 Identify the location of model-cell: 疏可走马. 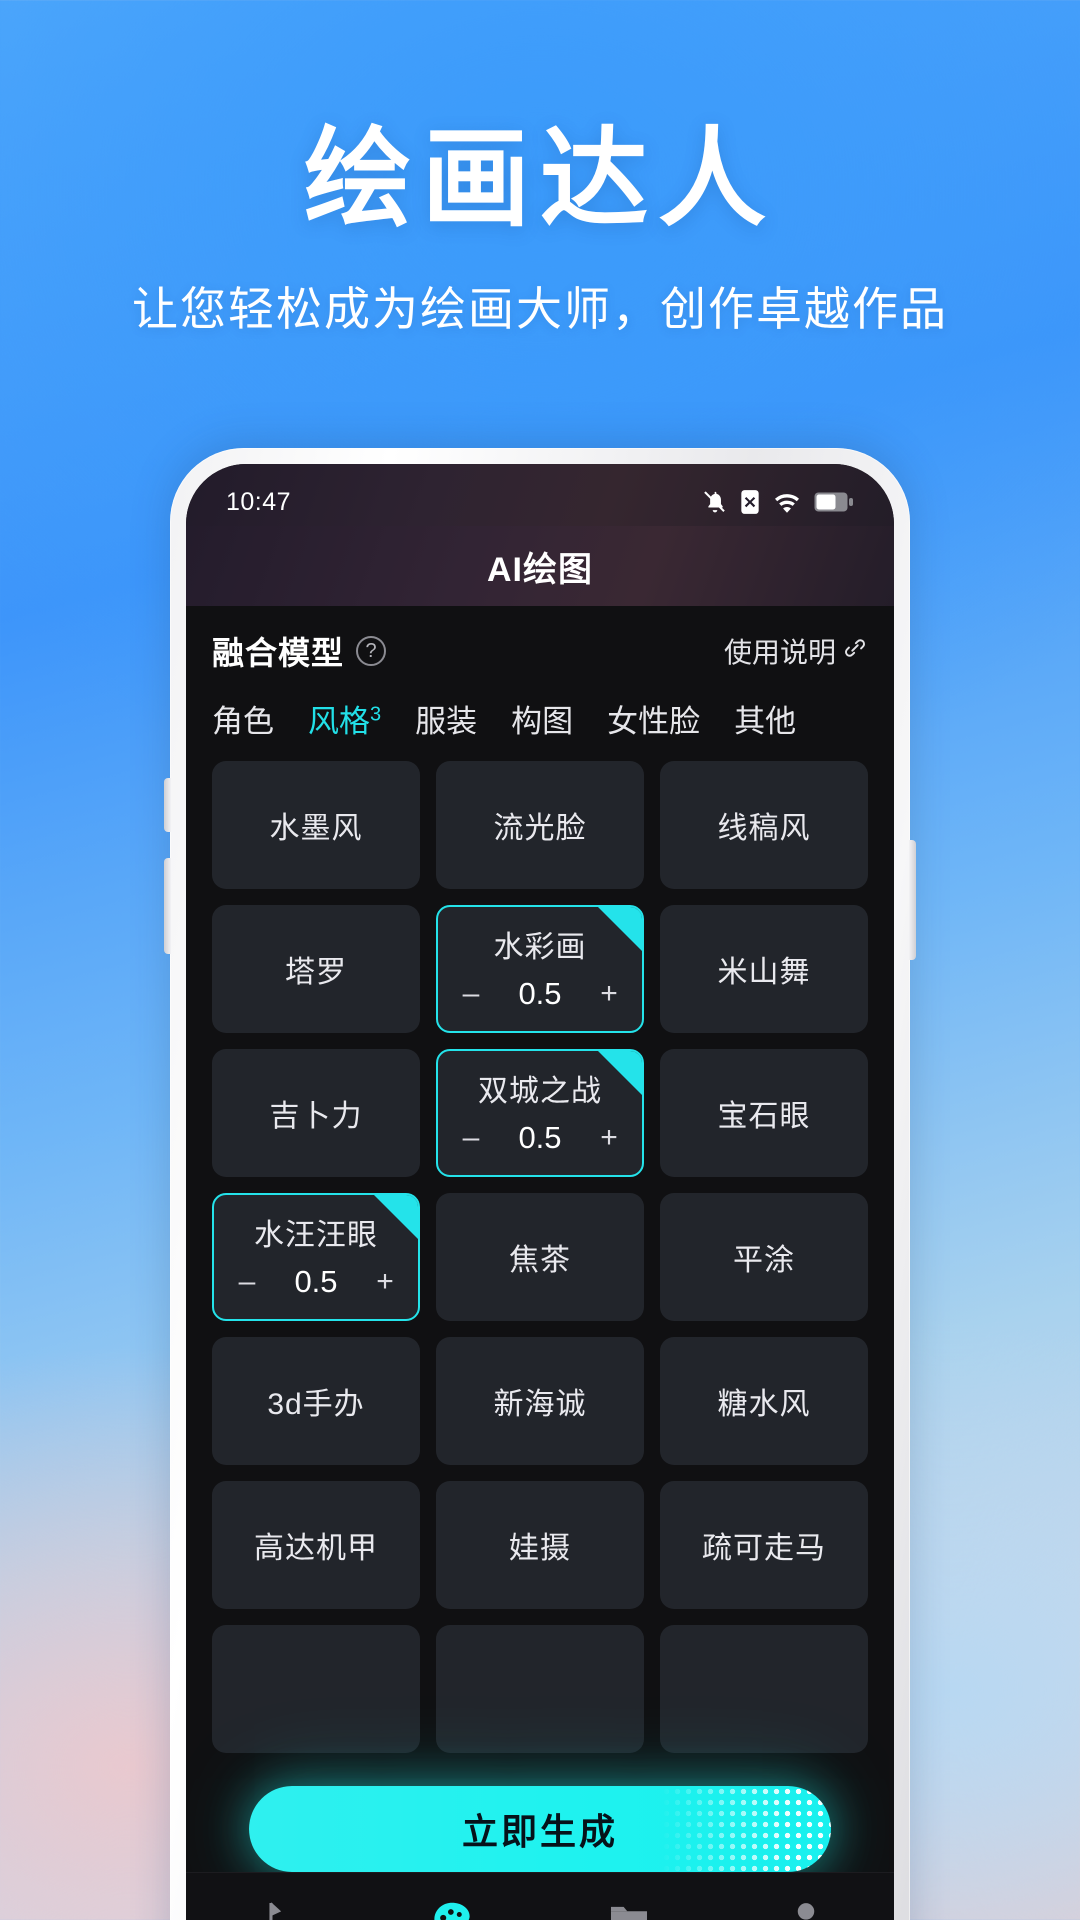
(764, 1545).